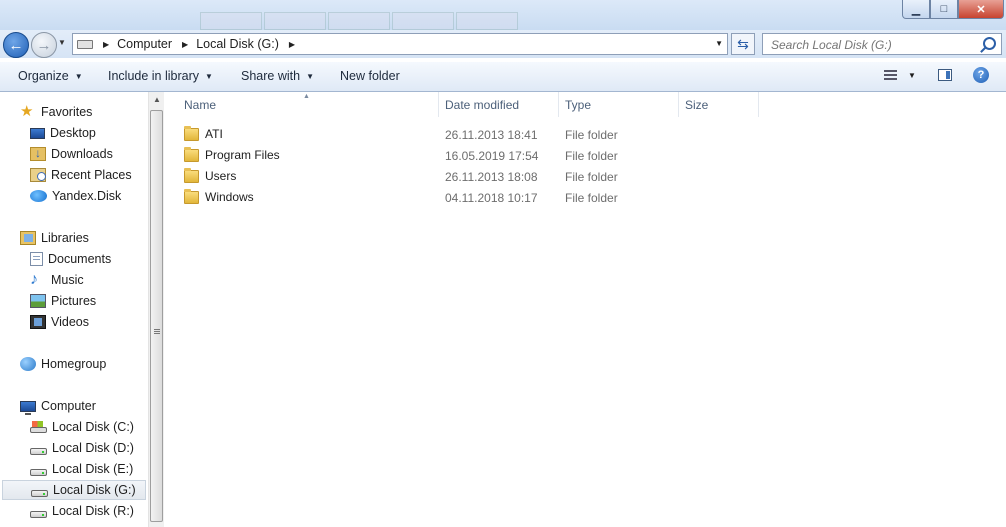  Describe the element at coordinates (144, 44) in the screenshot. I see `breadcrumb-computer: Computer` at that location.